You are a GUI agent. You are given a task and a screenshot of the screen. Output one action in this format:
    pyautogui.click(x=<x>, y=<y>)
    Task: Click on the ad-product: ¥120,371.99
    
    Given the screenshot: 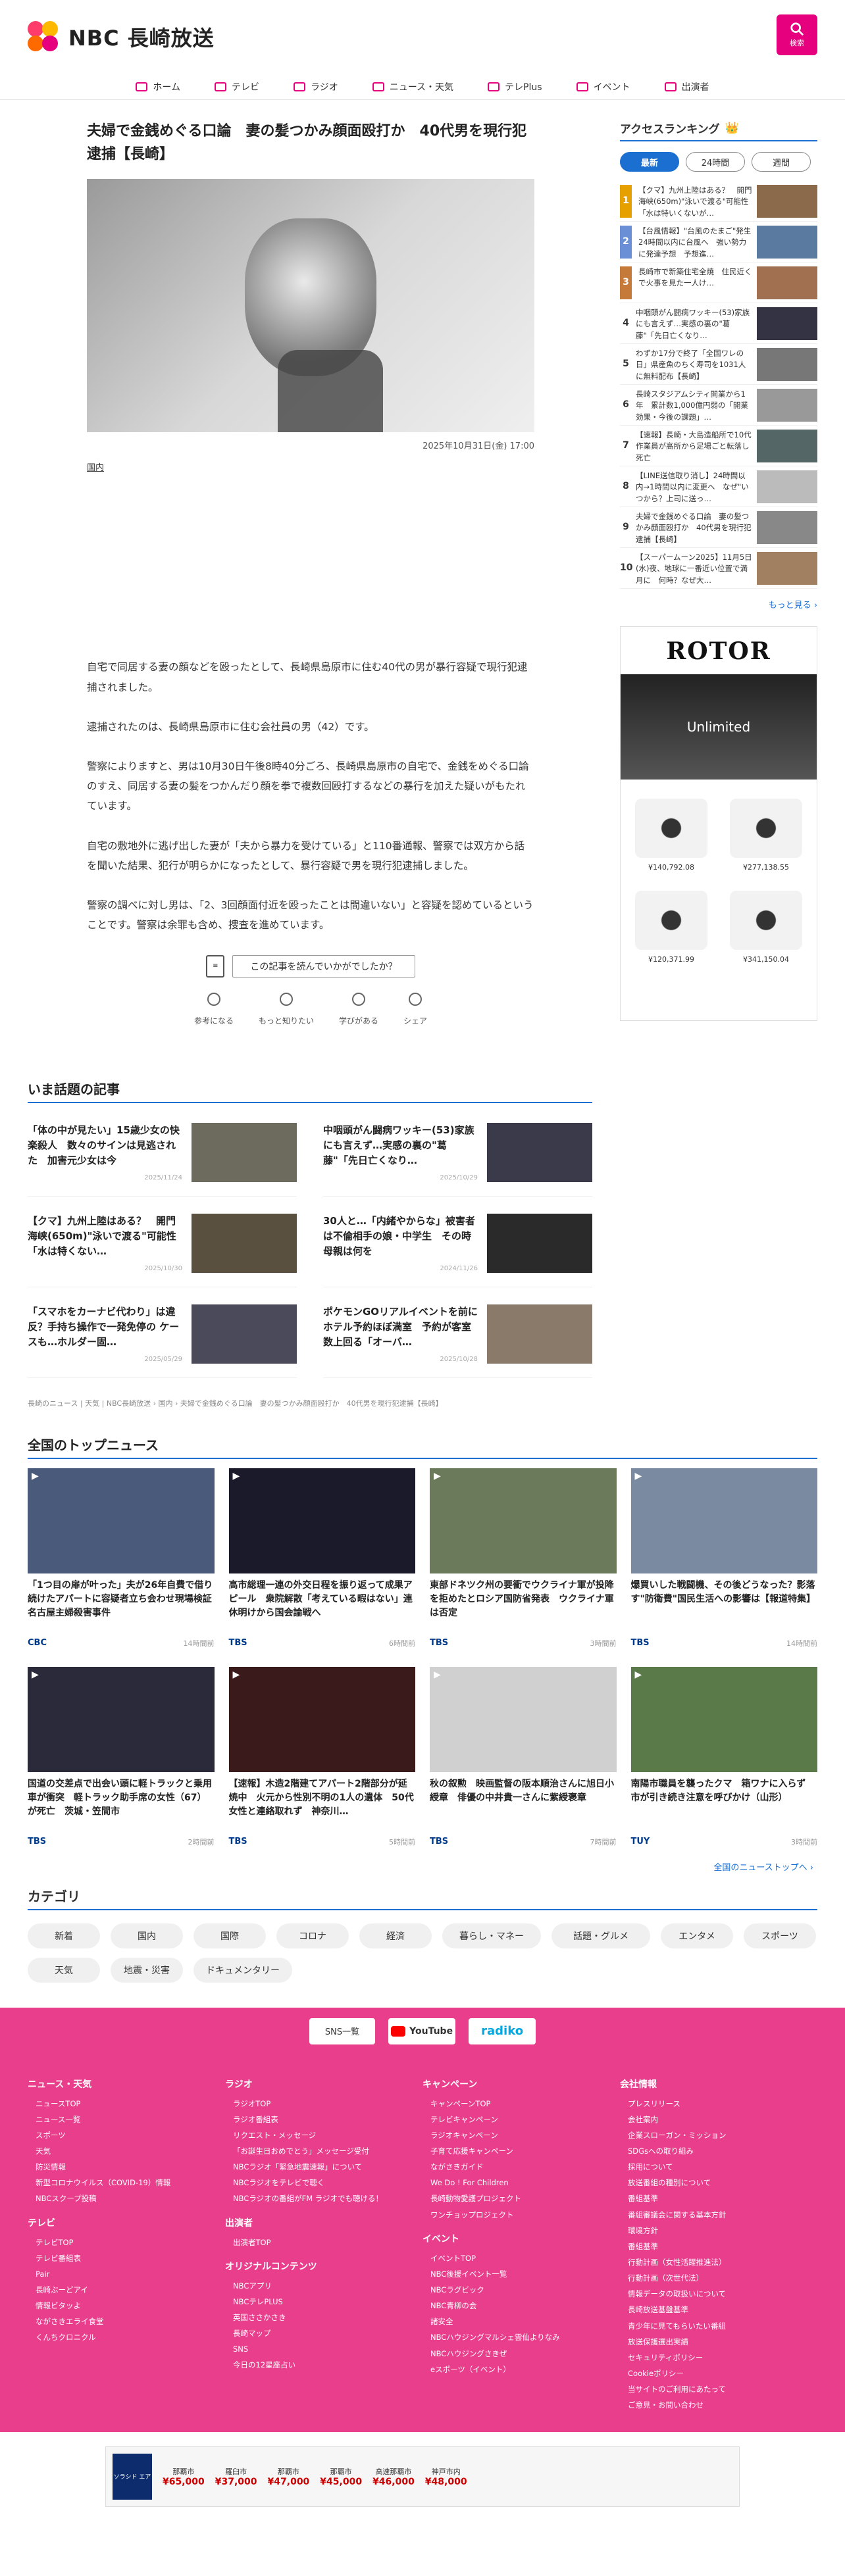 What is the action you would take?
    pyautogui.click(x=671, y=921)
    